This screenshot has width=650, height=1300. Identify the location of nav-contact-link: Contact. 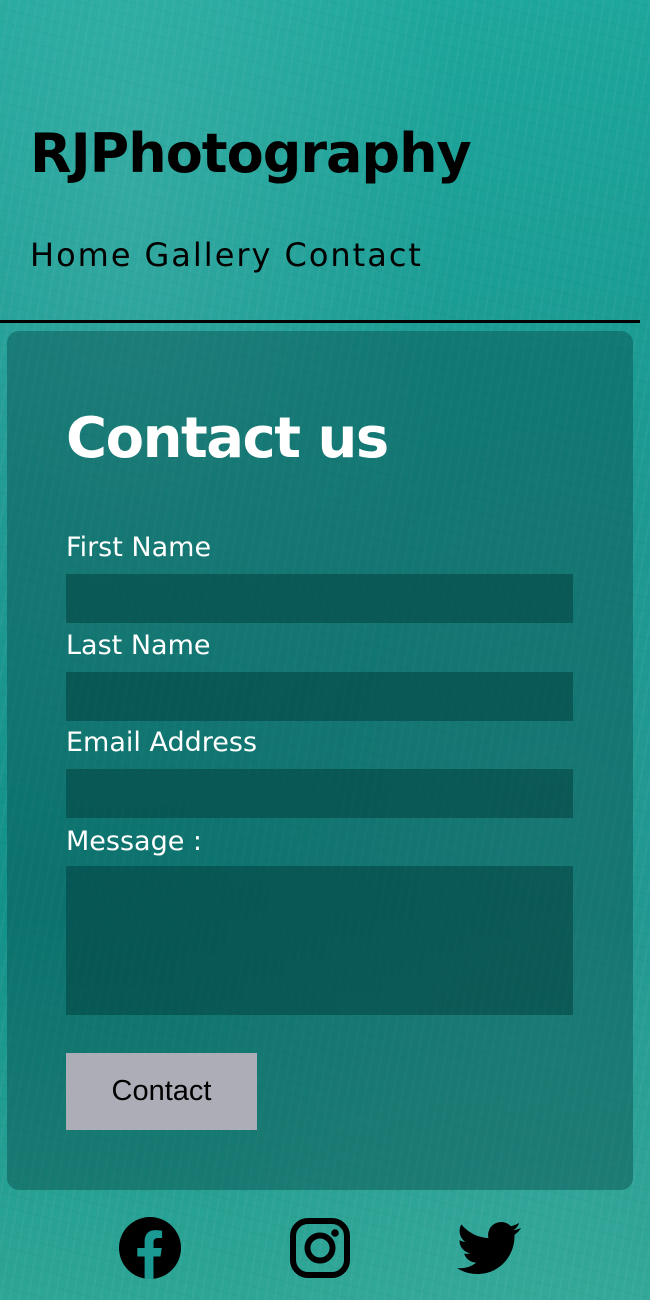
(353, 255).